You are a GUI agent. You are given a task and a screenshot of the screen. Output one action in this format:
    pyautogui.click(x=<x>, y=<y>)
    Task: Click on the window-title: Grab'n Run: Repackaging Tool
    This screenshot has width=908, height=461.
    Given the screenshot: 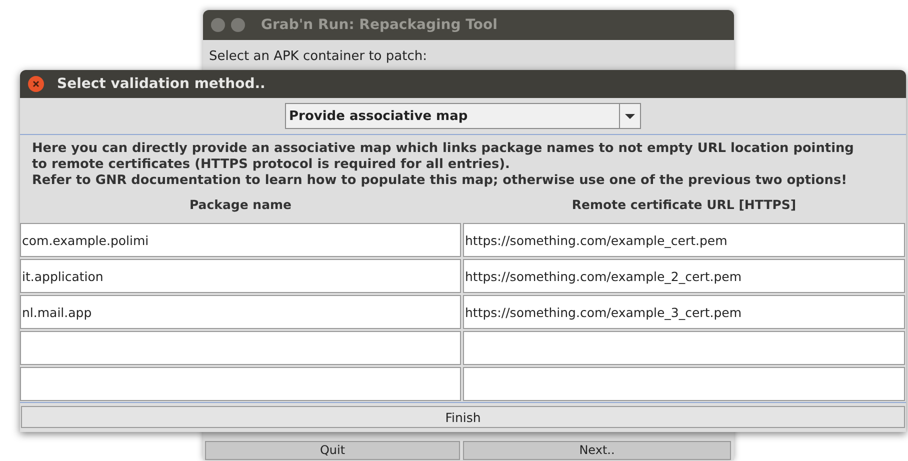 What is the action you would take?
    pyautogui.click(x=379, y=25)
    